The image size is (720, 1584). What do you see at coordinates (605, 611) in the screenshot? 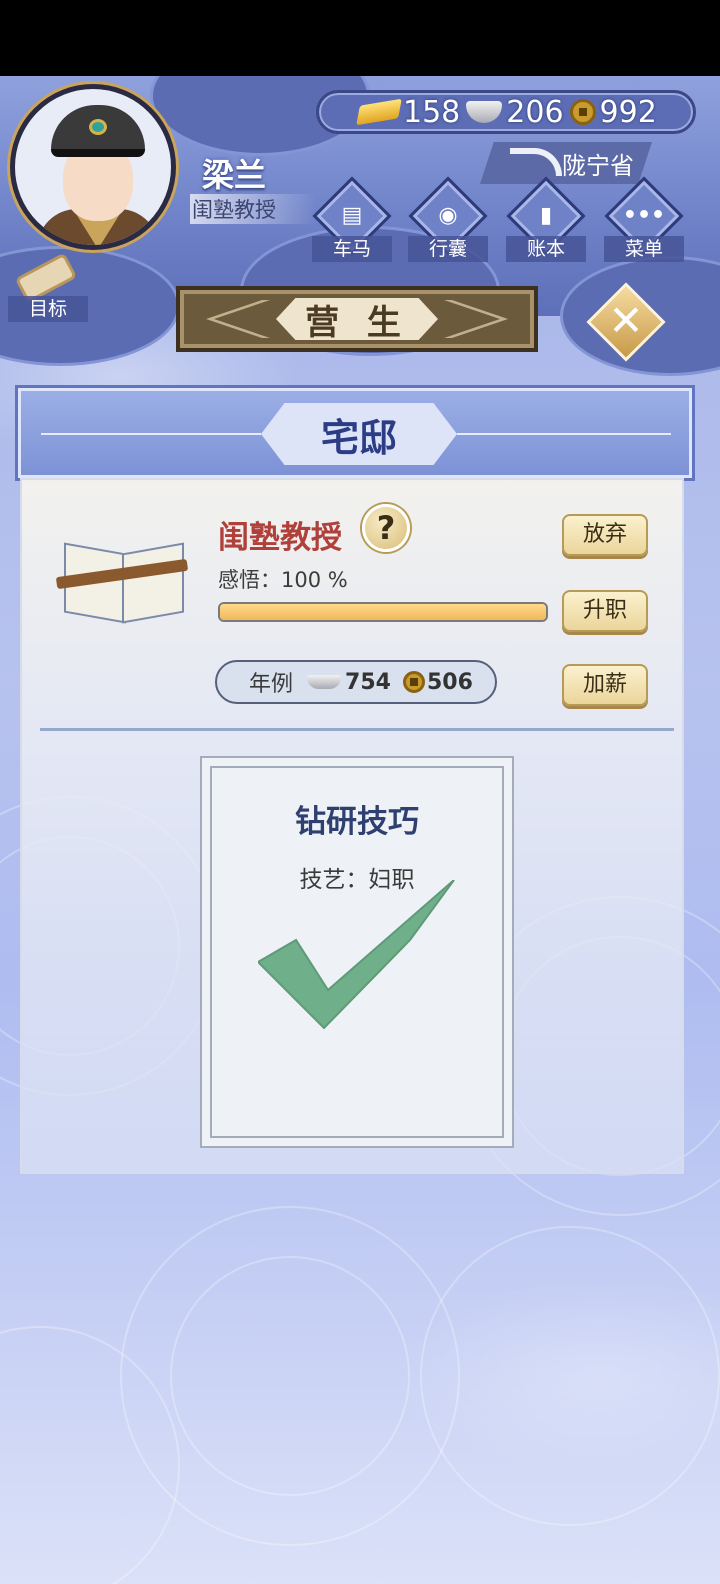
I see `promote-button: 升职` at bounding box center [605, 611].